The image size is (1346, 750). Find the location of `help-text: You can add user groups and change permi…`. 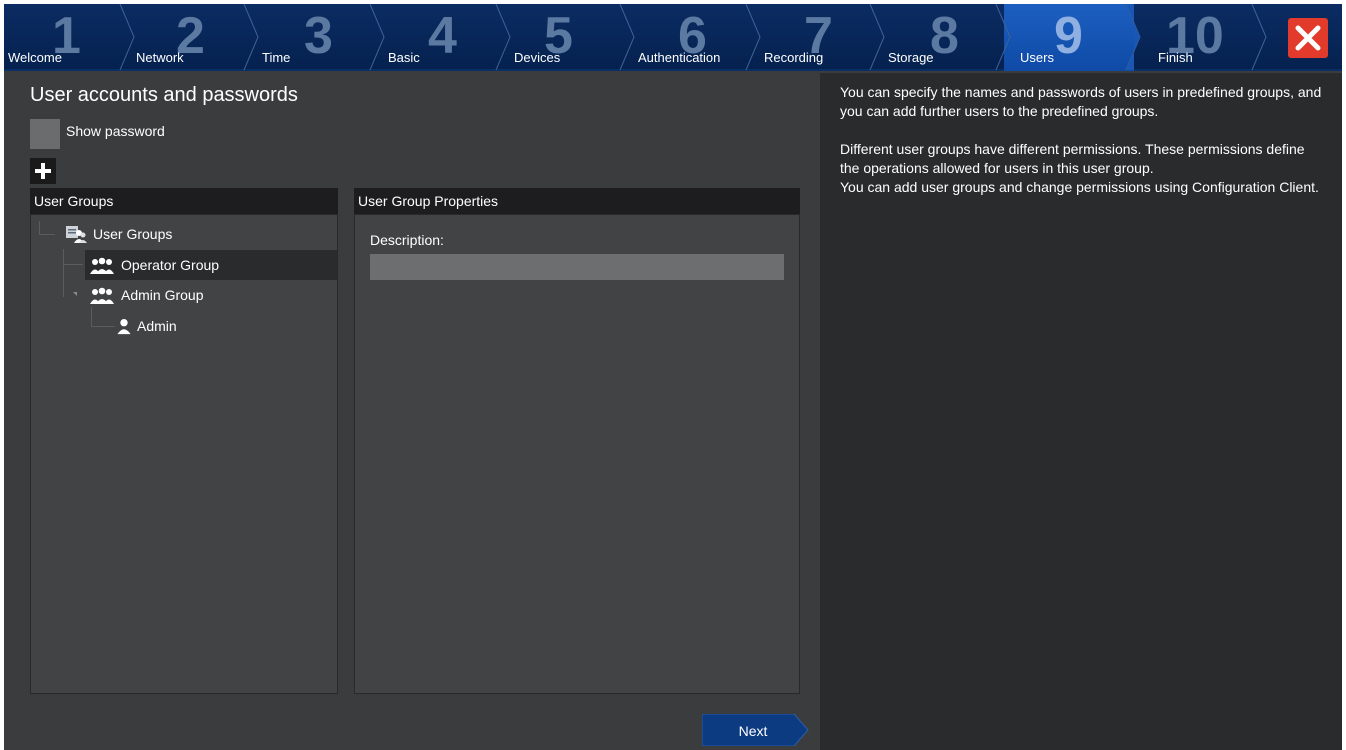

help-text: You can add user groups and change permi… is located at coordinates (1079, 187).